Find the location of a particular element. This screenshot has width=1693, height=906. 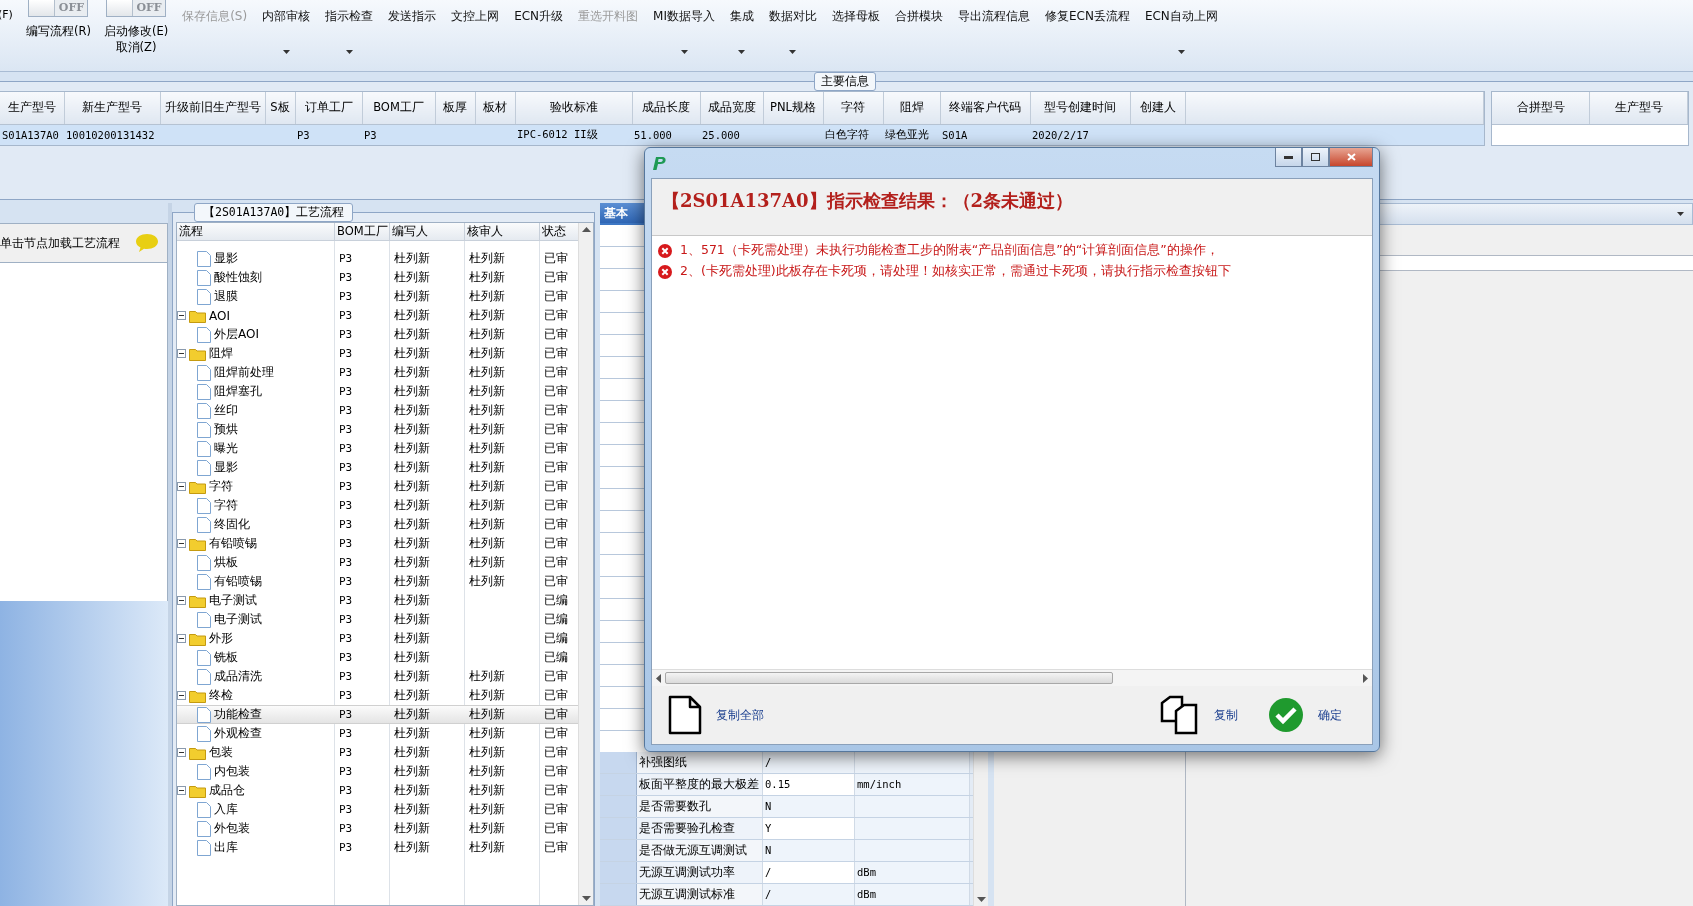

column-header: S板 is located at coordinates (280, 108).